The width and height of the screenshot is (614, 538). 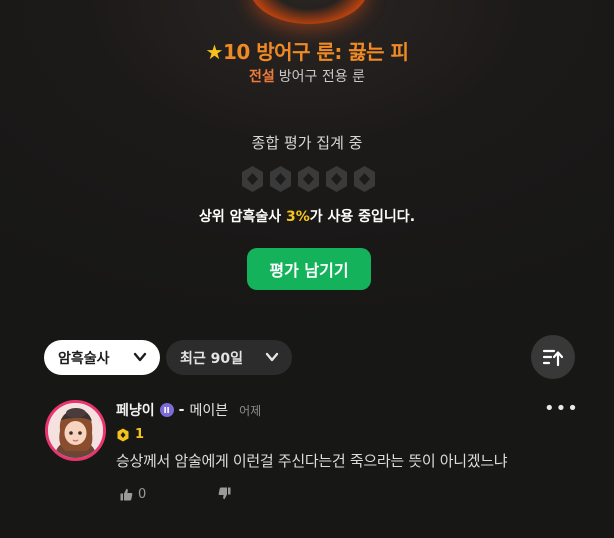 What do you see at coordinates (130, 434) in the screenshot?
I see `user-level: 1` at bounding box center [130, 434].